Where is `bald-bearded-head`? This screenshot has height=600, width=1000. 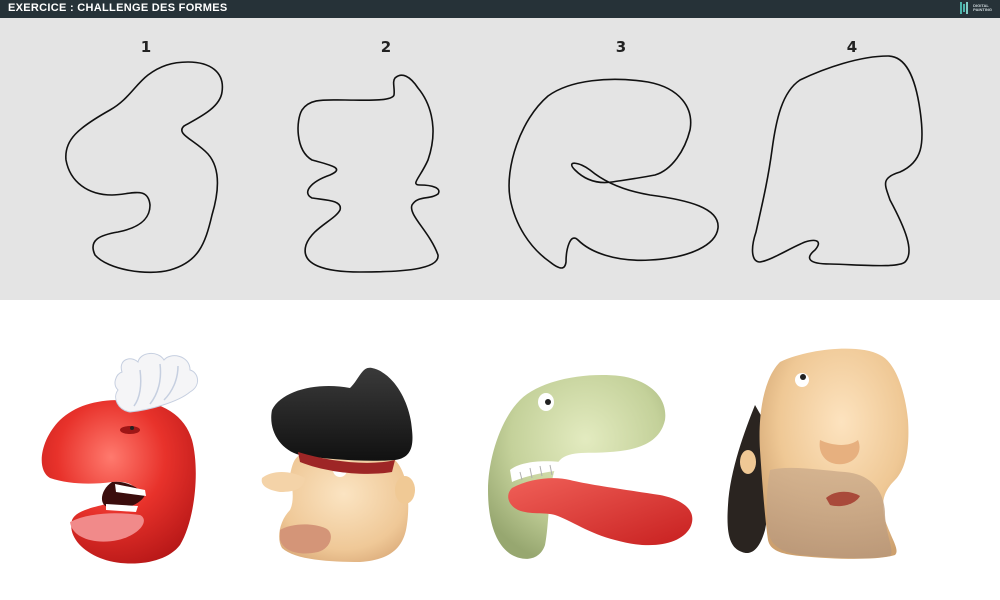 bald-bearded-head is located at coordinates (818, 453).